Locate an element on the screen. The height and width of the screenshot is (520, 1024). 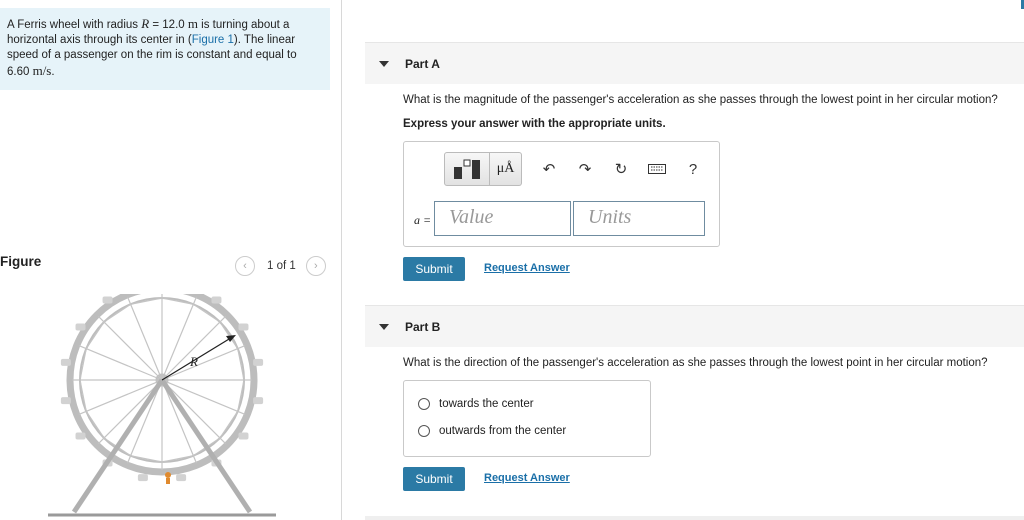
help-icon: ? is located at coordinates (693, 169).